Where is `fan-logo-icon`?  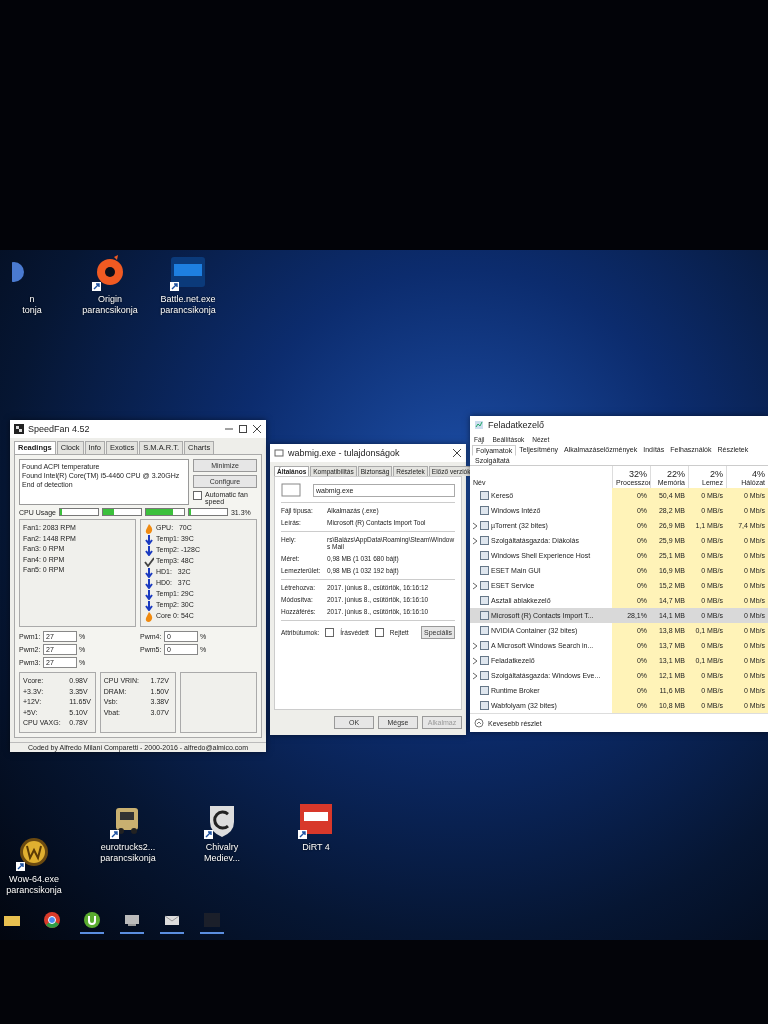
fan-logo-icon is located at coordinates (19, 429).